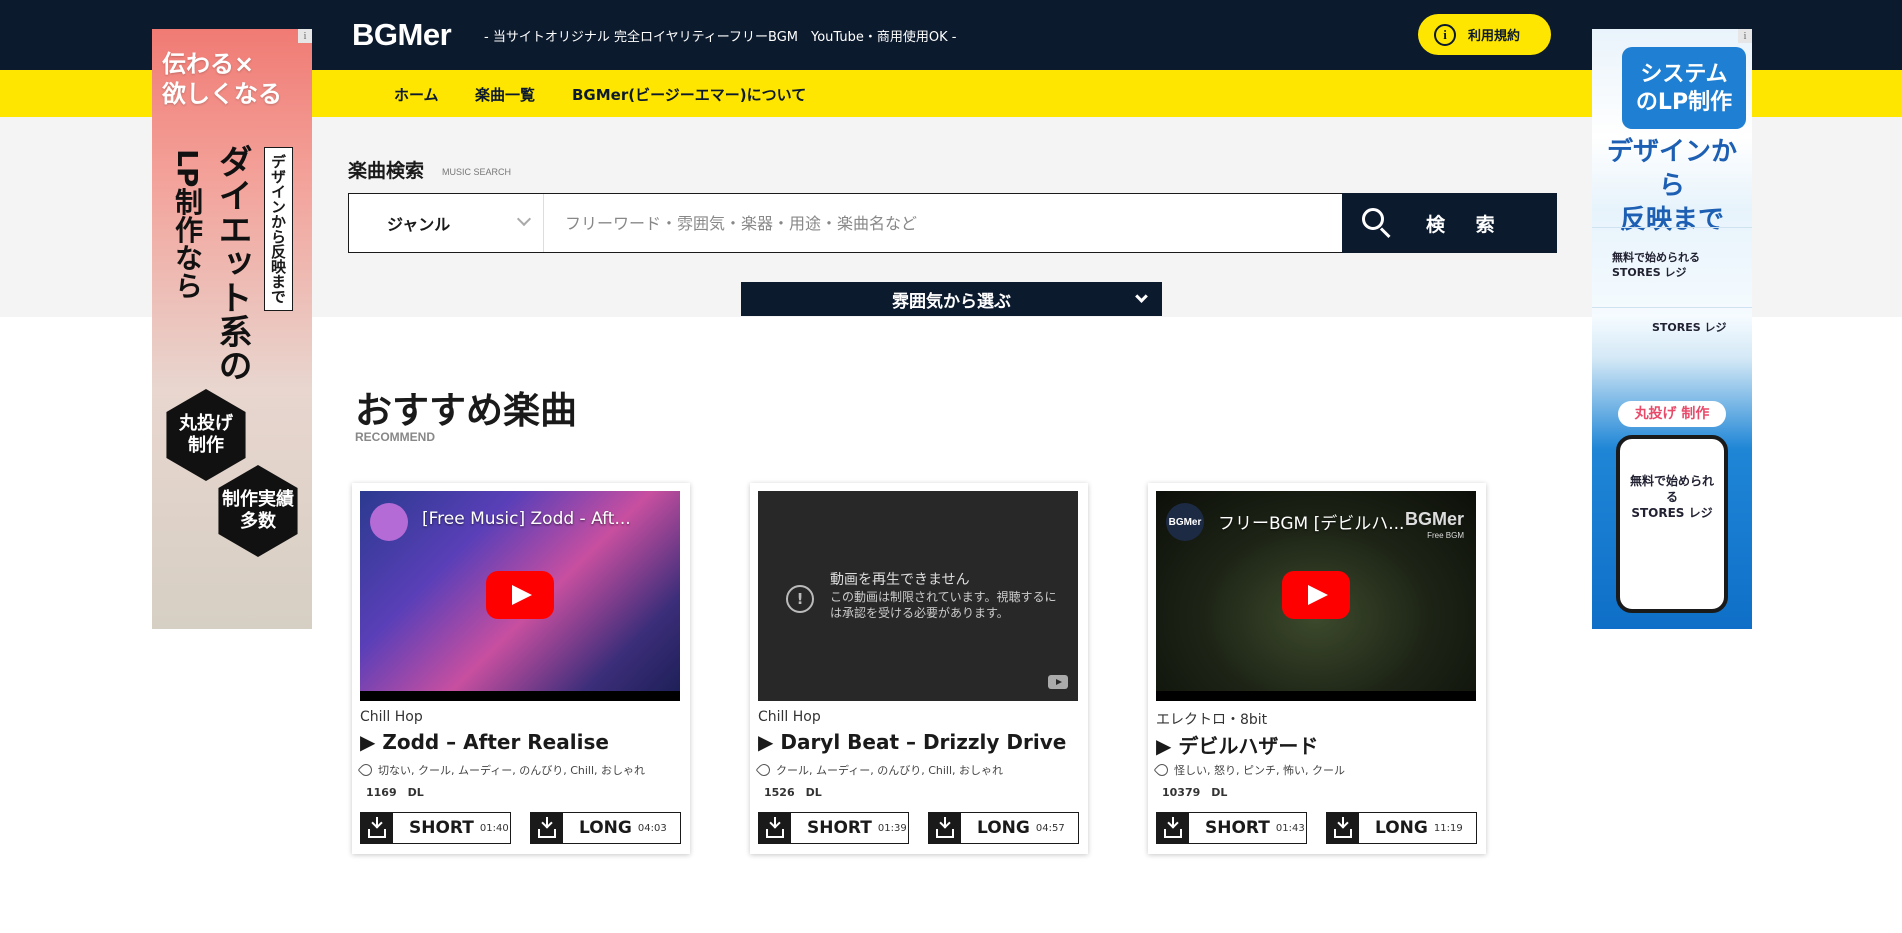 Image resolution: width=1902 pixels, height=933 pixels. Describe the element at coordinates (890, 770) in the screenshot. I see `track-tags-text: クール, ムーディー, のんびり, Chill, おしゃれ` at that location.